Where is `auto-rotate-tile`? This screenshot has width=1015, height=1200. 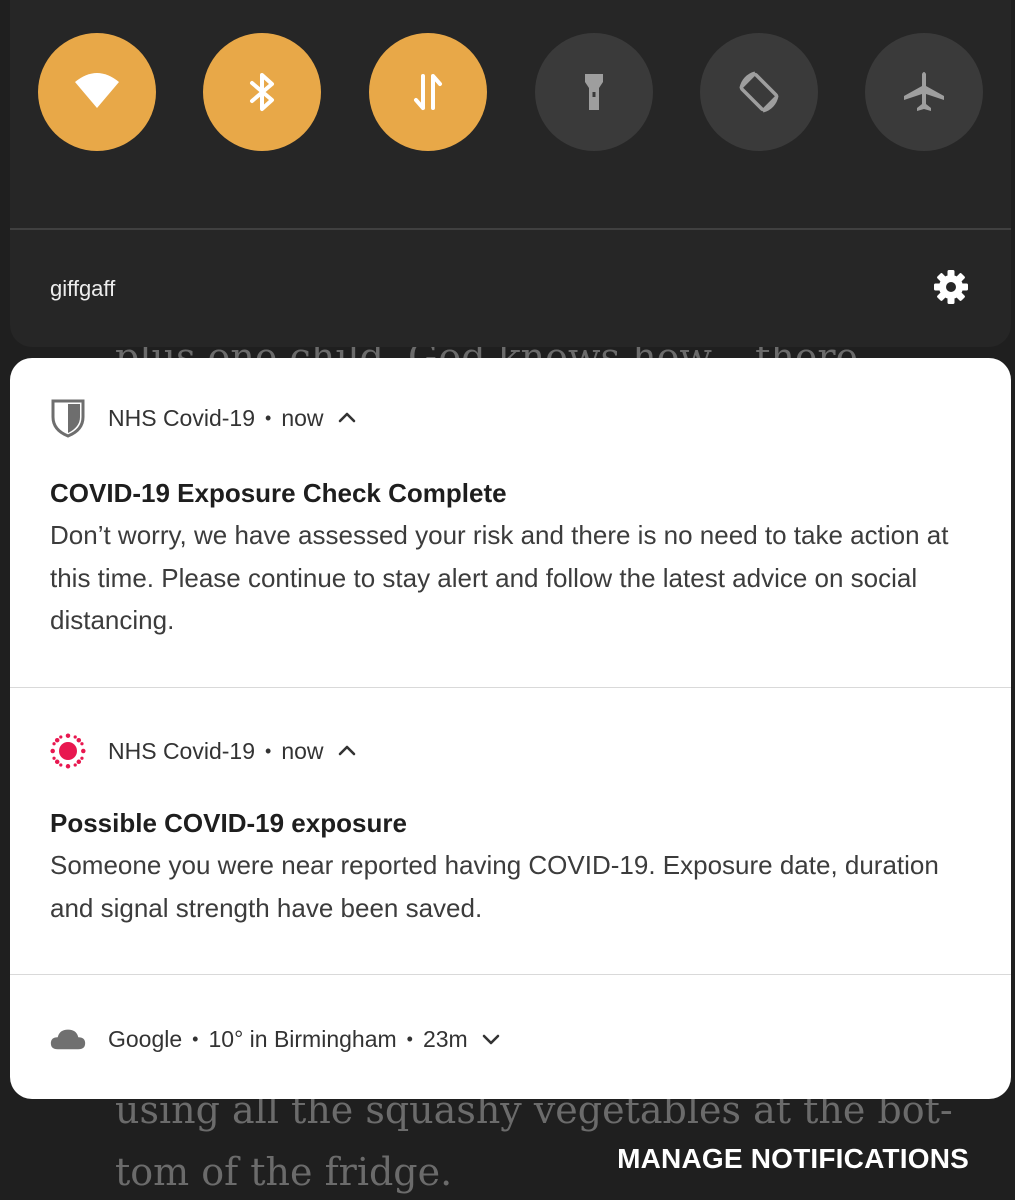
auto-rotate-tile is located at coordinates (759, 92).